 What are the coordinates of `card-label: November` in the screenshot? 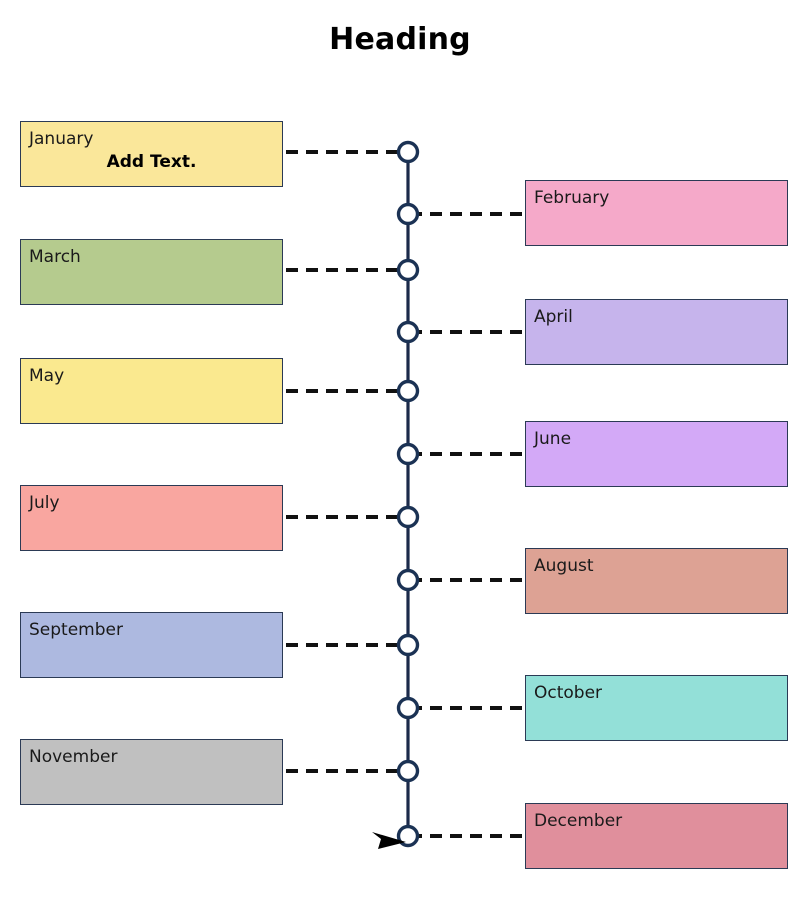 It's located at (73, 757).